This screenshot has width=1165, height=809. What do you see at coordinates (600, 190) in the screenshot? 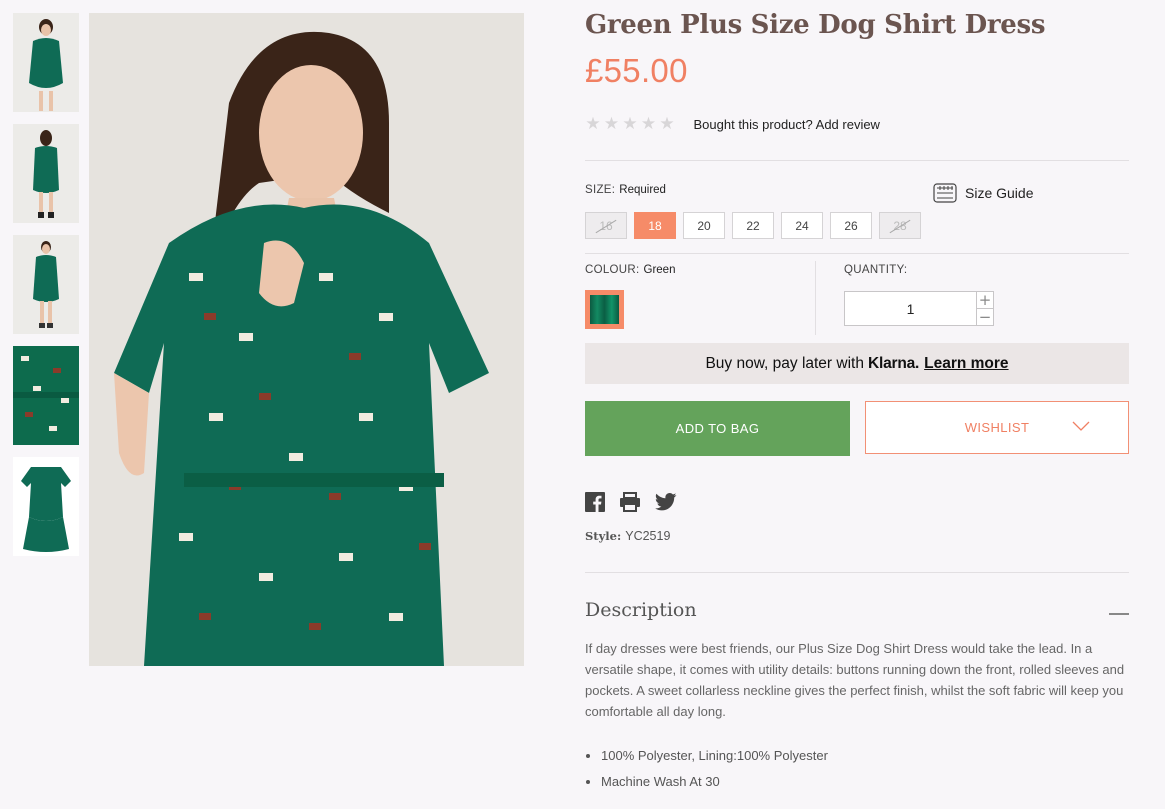
I see `size-label-text: SIZE:` at bounding box center [600, 190].